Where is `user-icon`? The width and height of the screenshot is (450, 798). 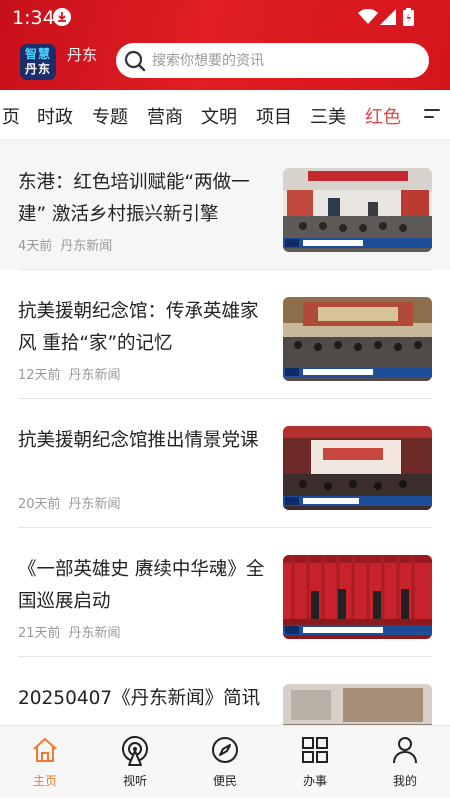
user-icon is located at coordinates (405, 750).